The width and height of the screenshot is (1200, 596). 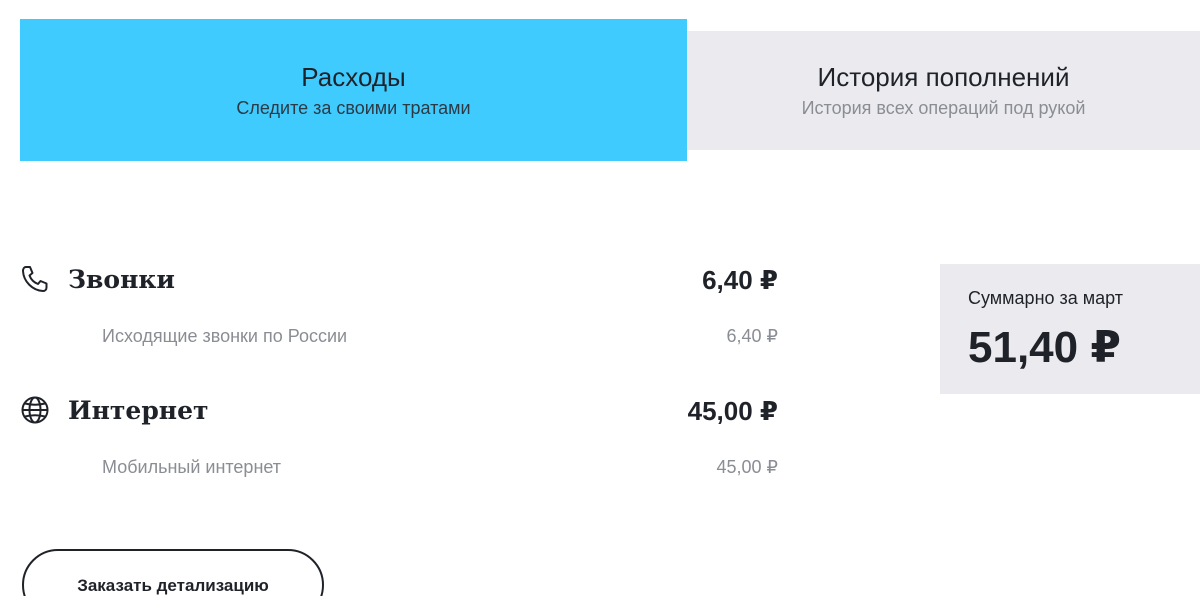 I want to click on tab-expenses: Расходы Следите за своими тратами, so click(x=353, y=90).